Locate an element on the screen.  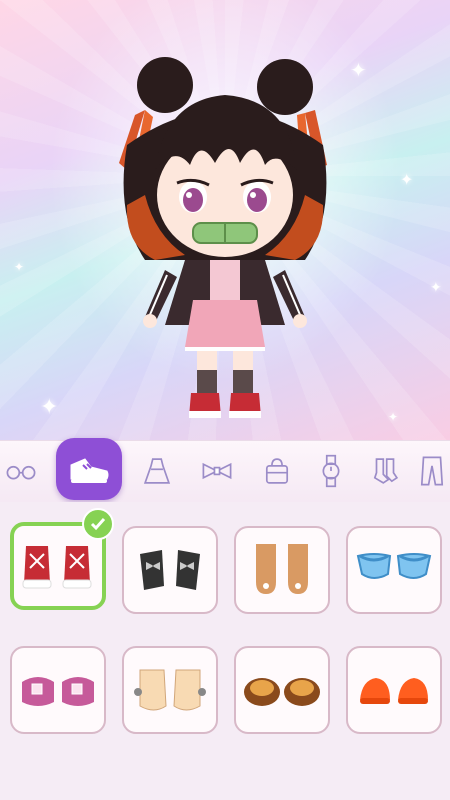
tab-bag is located at coordinates (277, 471).